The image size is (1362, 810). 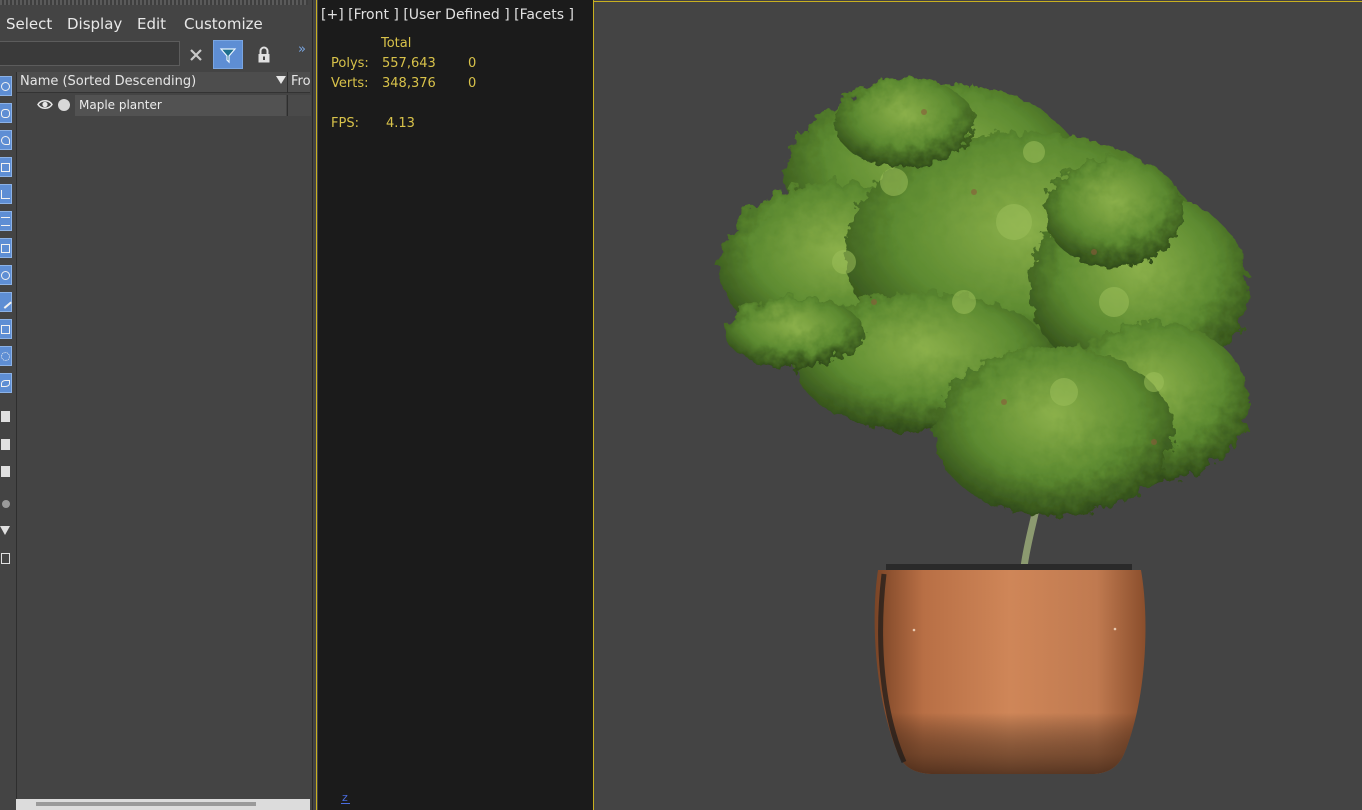 I want to click on group-icon, so click(x=5, y=248).